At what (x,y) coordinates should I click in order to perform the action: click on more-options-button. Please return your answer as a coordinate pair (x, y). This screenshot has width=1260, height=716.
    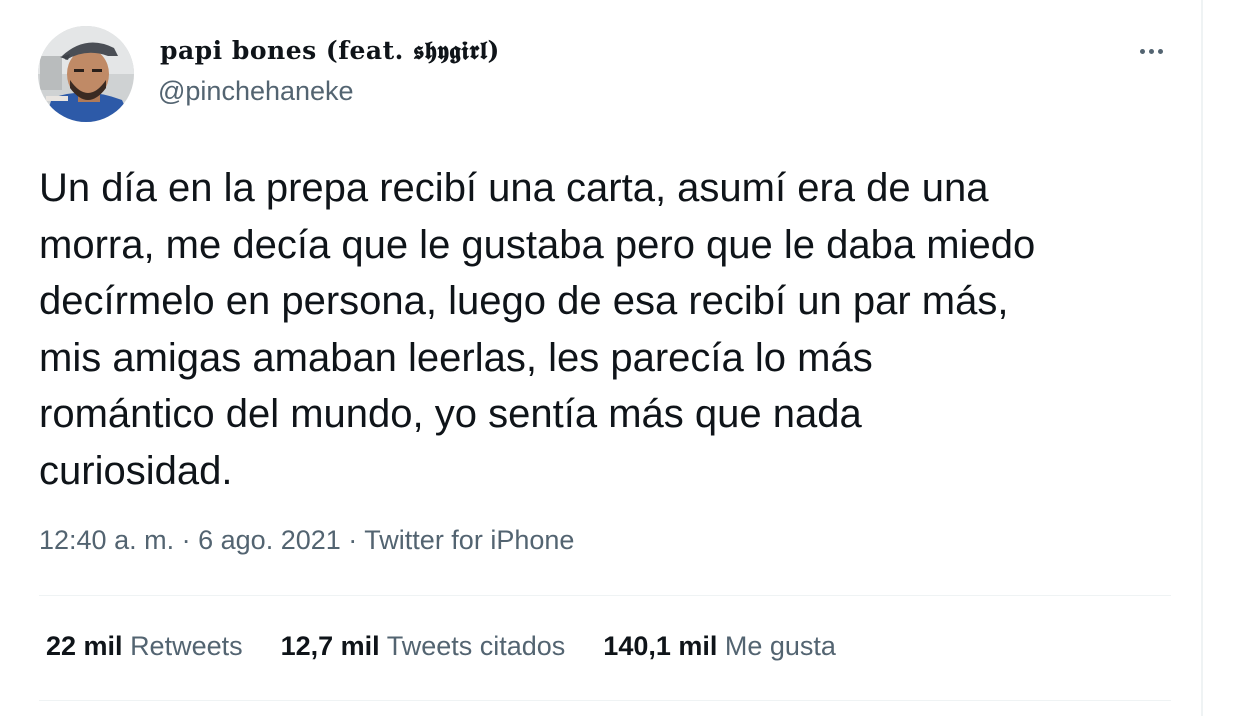
    Looking at the image, I should click on (1151, 51).